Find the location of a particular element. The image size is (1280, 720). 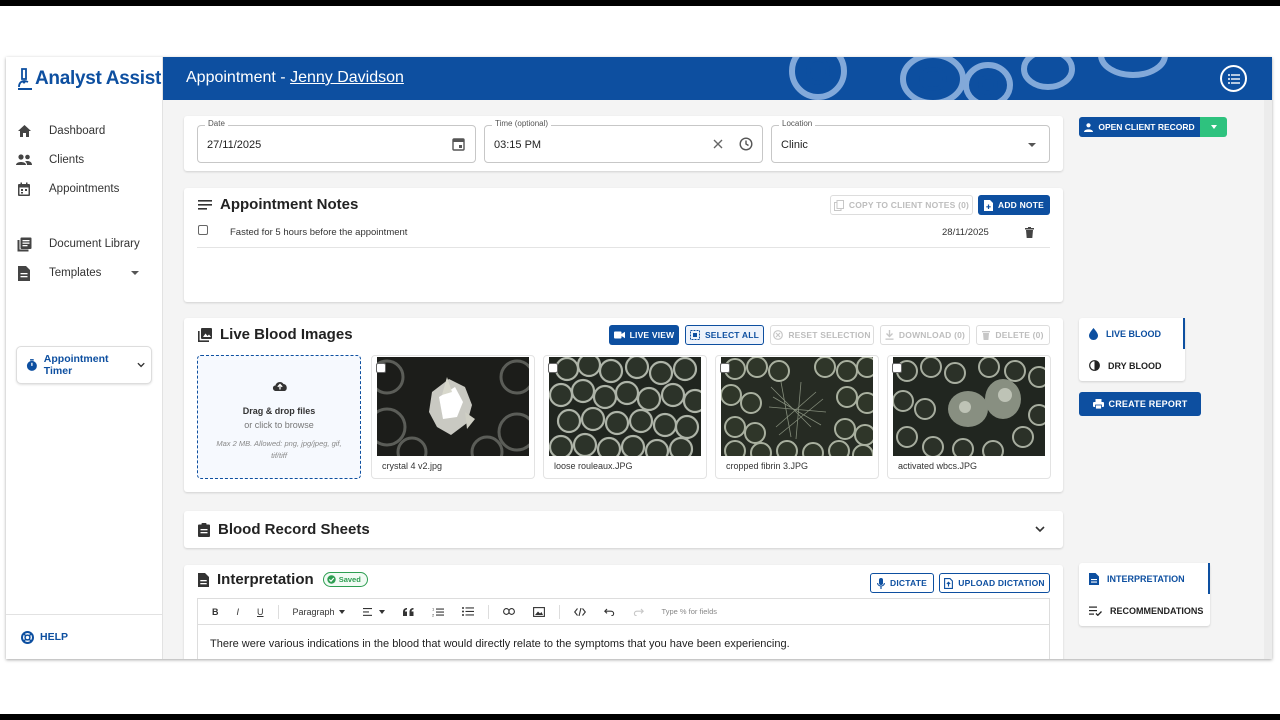

header-menu-button is located at coordinates (1233, 78).